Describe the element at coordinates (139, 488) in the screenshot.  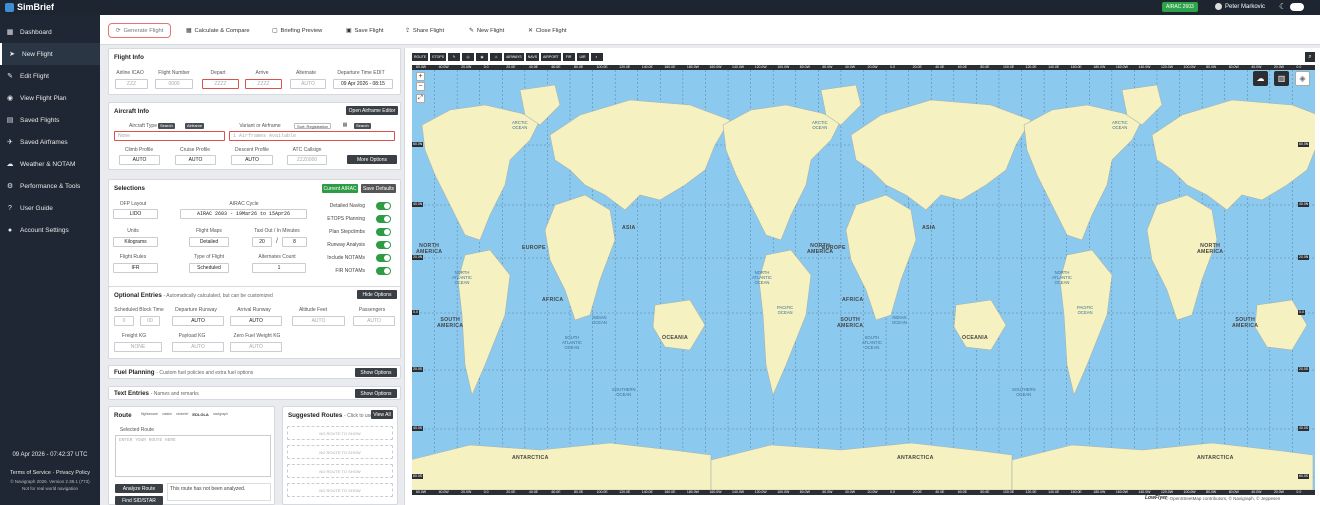
I see `analyze-route-button: Analyze Route` at that location.